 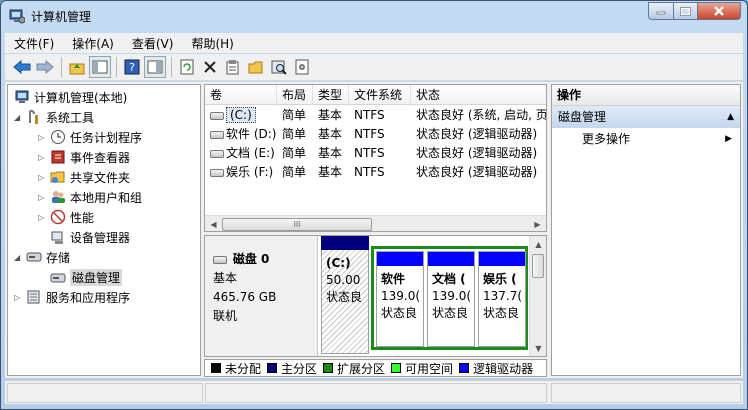 I want to click on partition-label: 文档 (, so click(x=449, y=279).